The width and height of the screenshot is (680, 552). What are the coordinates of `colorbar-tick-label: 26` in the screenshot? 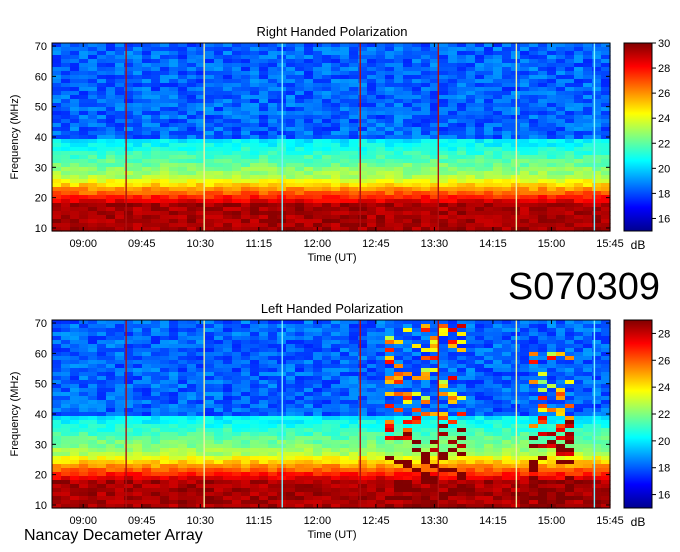 It's located at (664, 94).